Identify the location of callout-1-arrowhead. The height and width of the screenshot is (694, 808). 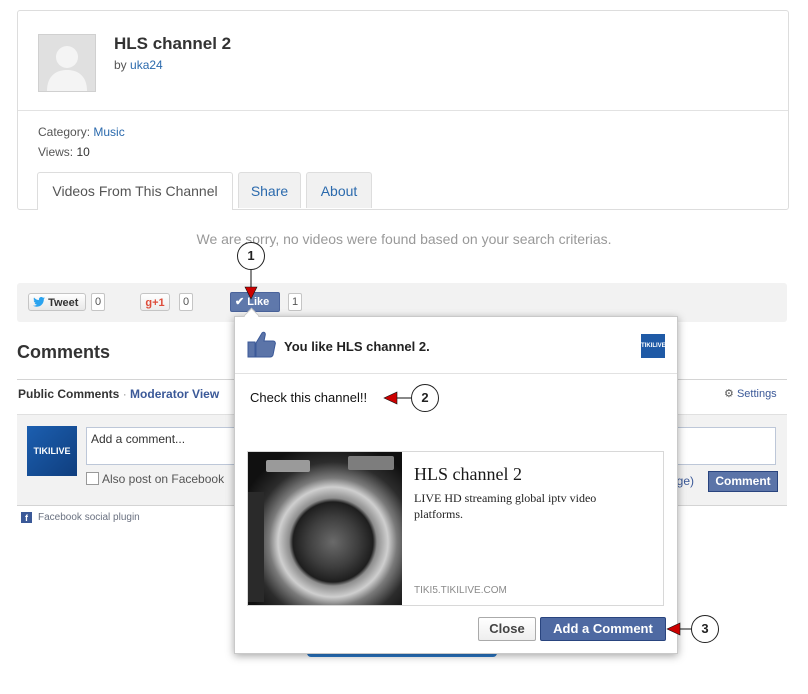
(251, 293).